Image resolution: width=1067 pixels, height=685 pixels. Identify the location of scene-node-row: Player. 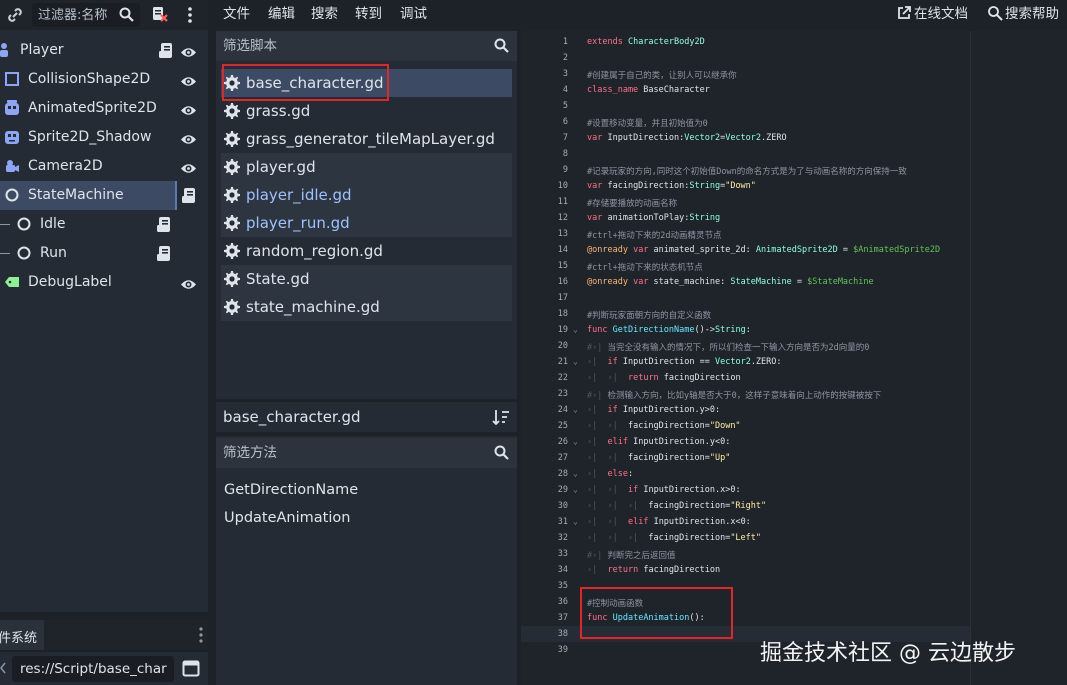
(104, 50).